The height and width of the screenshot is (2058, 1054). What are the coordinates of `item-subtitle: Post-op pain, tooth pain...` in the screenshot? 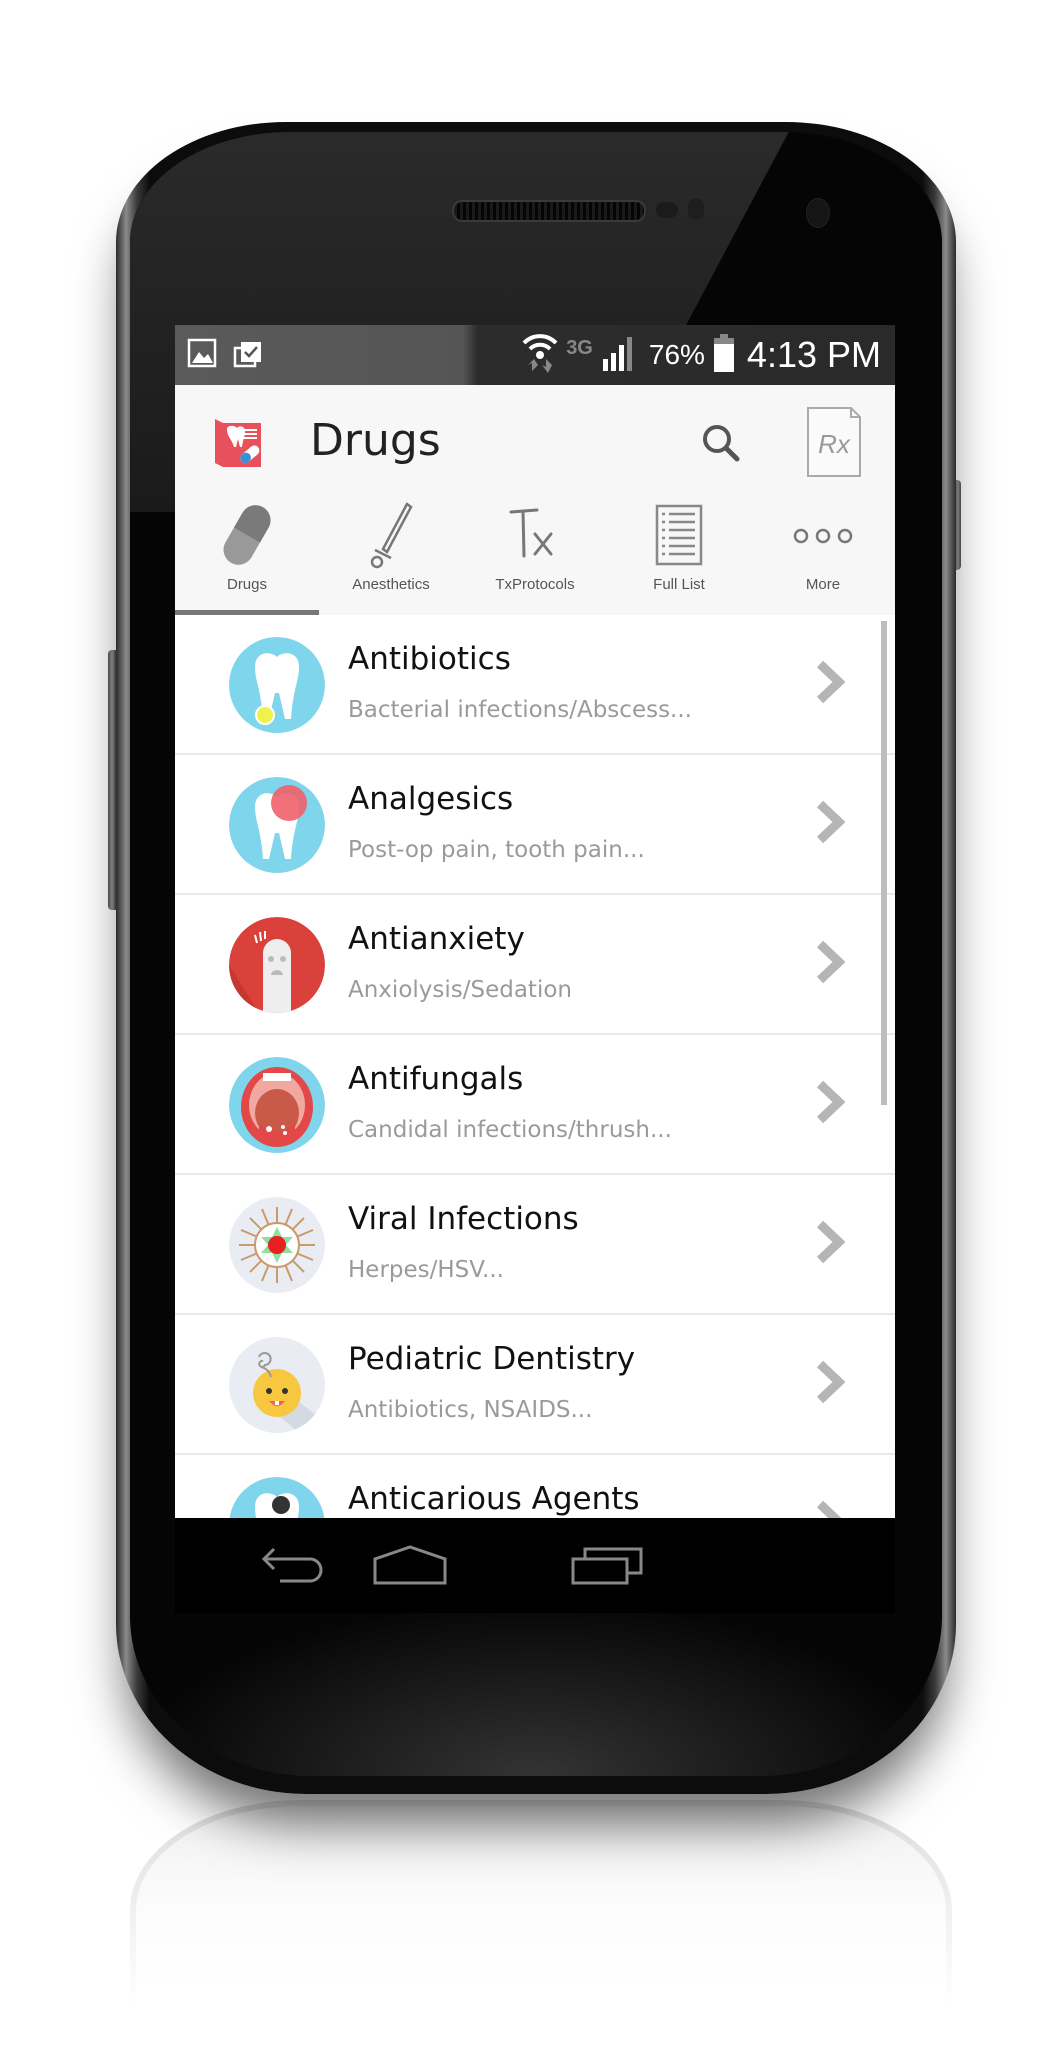 It's located at (496, 850).